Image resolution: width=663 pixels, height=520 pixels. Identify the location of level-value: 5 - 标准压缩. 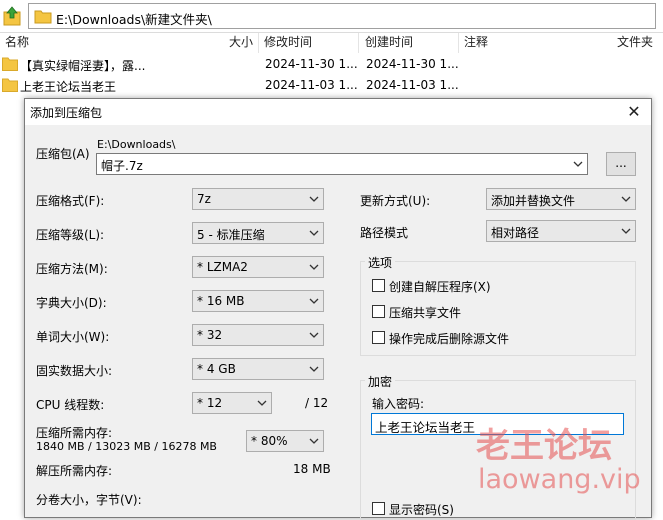
(231, 235).